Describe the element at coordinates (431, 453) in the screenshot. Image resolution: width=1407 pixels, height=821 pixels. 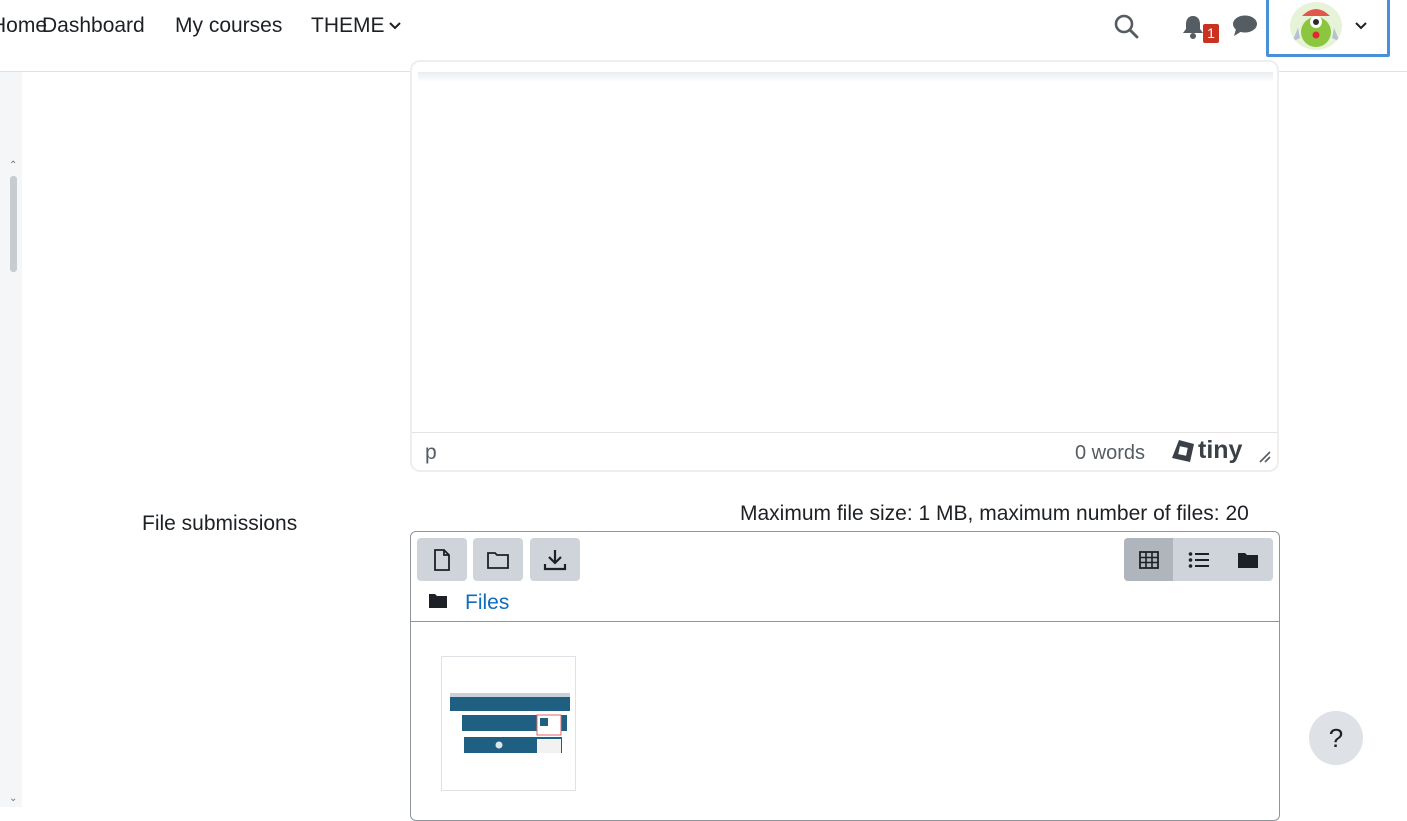
I see `editor-element-path: p` at that location.